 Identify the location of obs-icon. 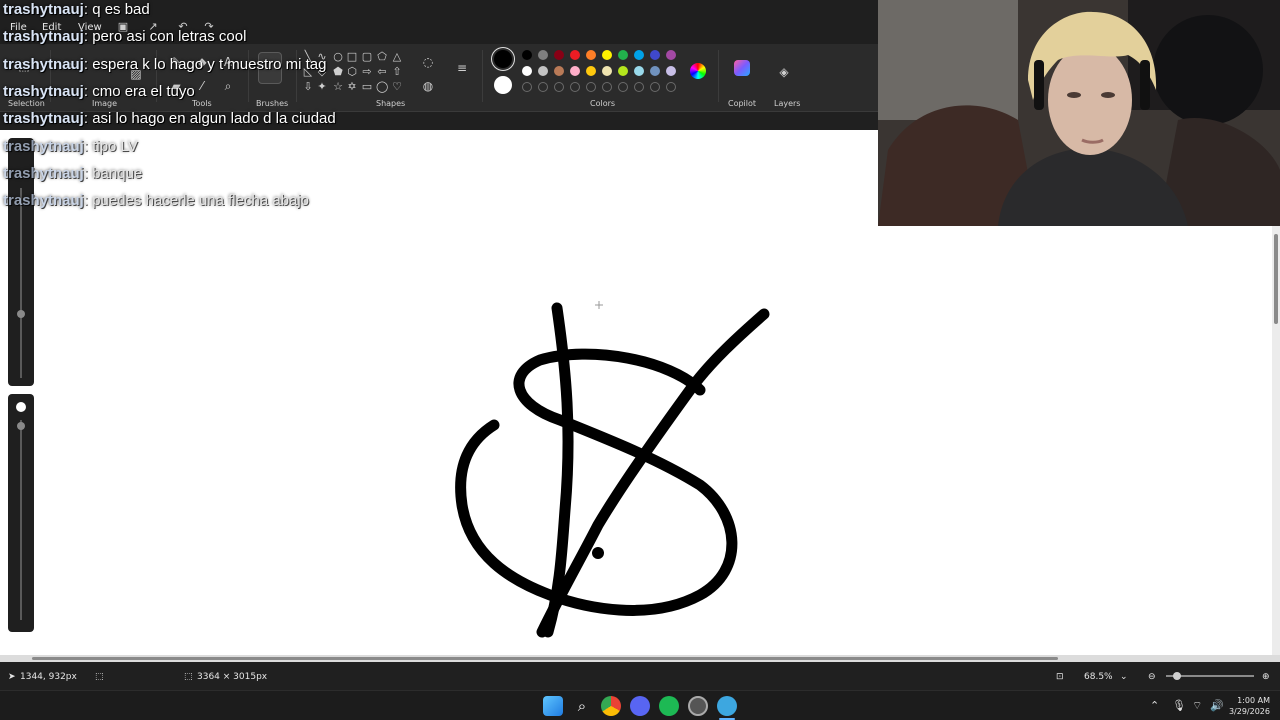
(698, 706).